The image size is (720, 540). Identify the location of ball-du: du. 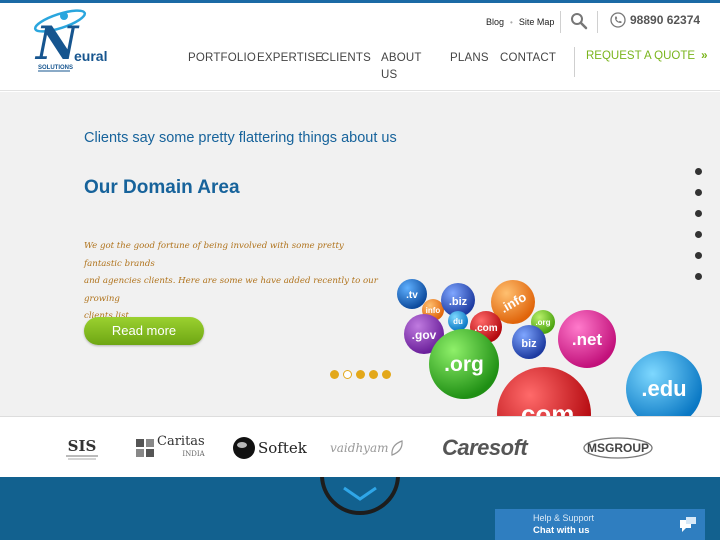
(458, 321).